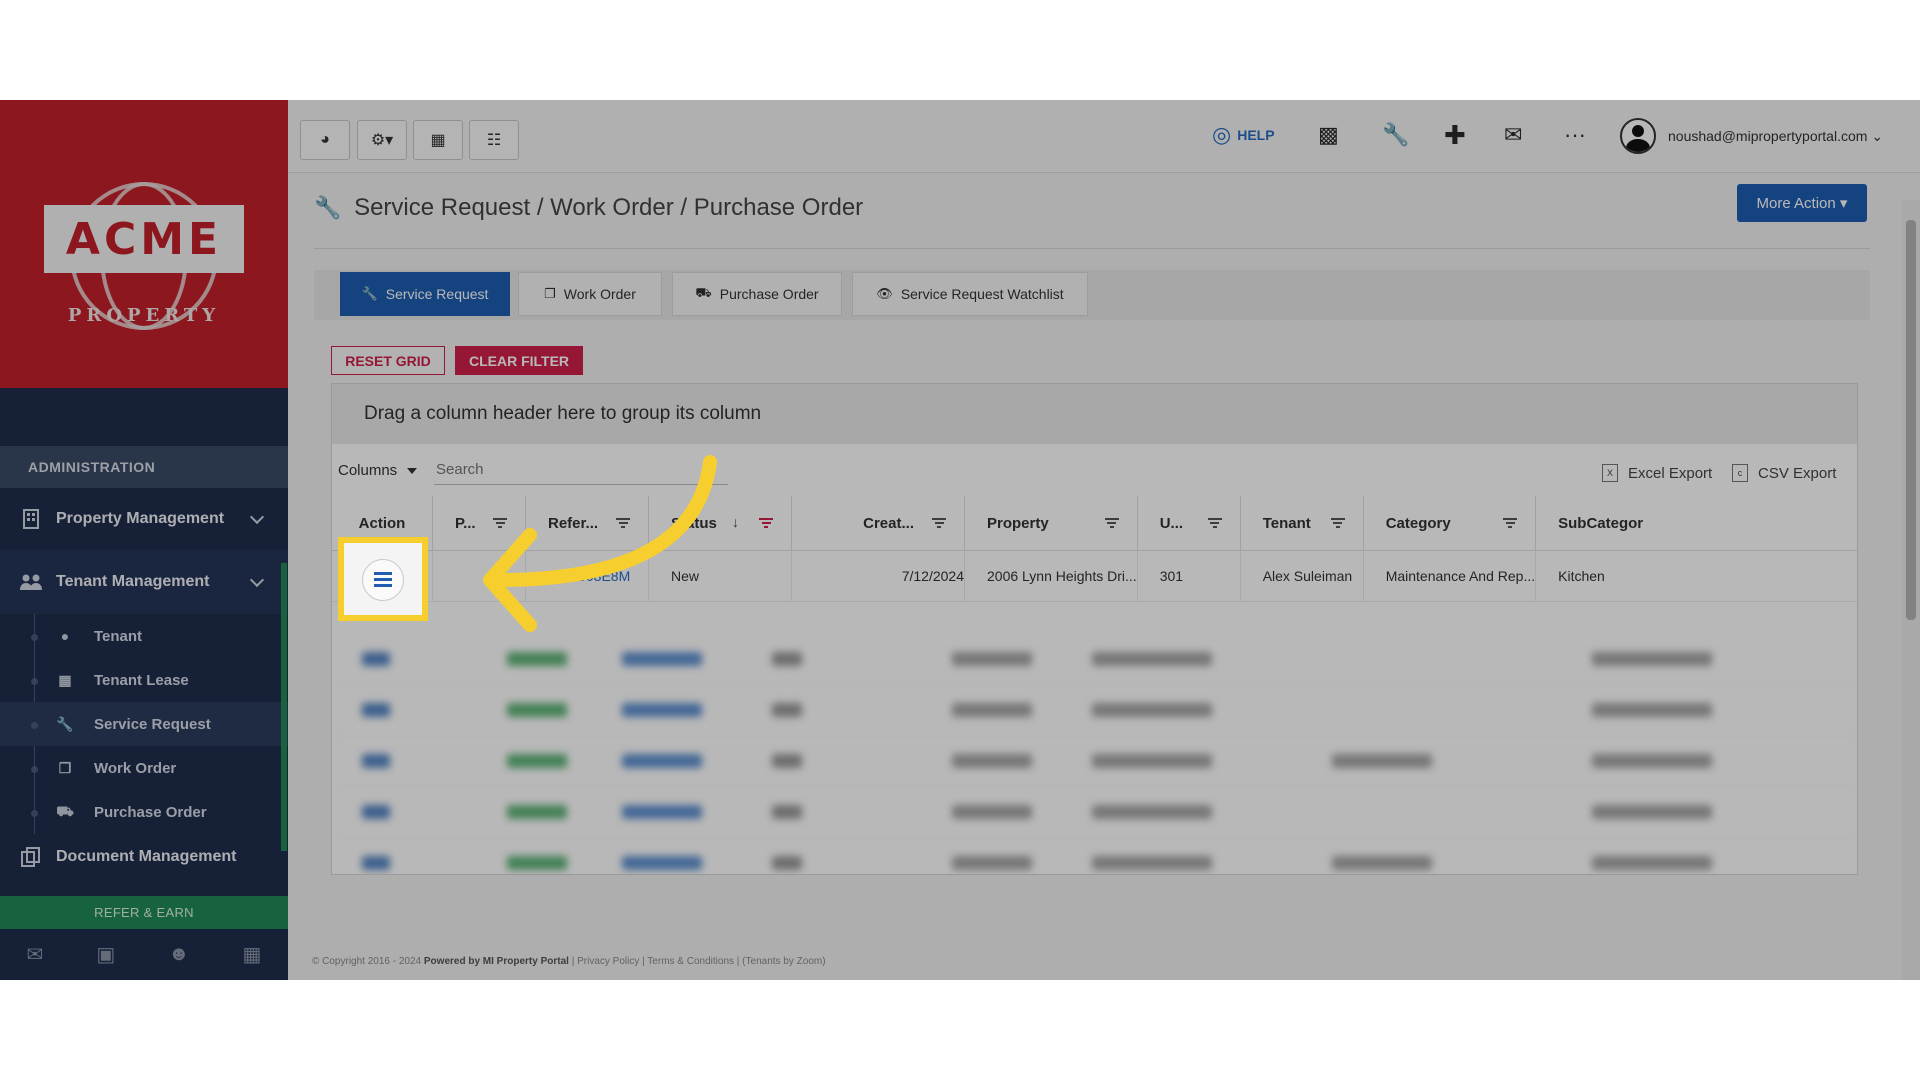 Image resolution: width=1920 pixels, height=1080 pixels. I want to click on submenu-item-tenant: ● Tenant, so click(144, 636).